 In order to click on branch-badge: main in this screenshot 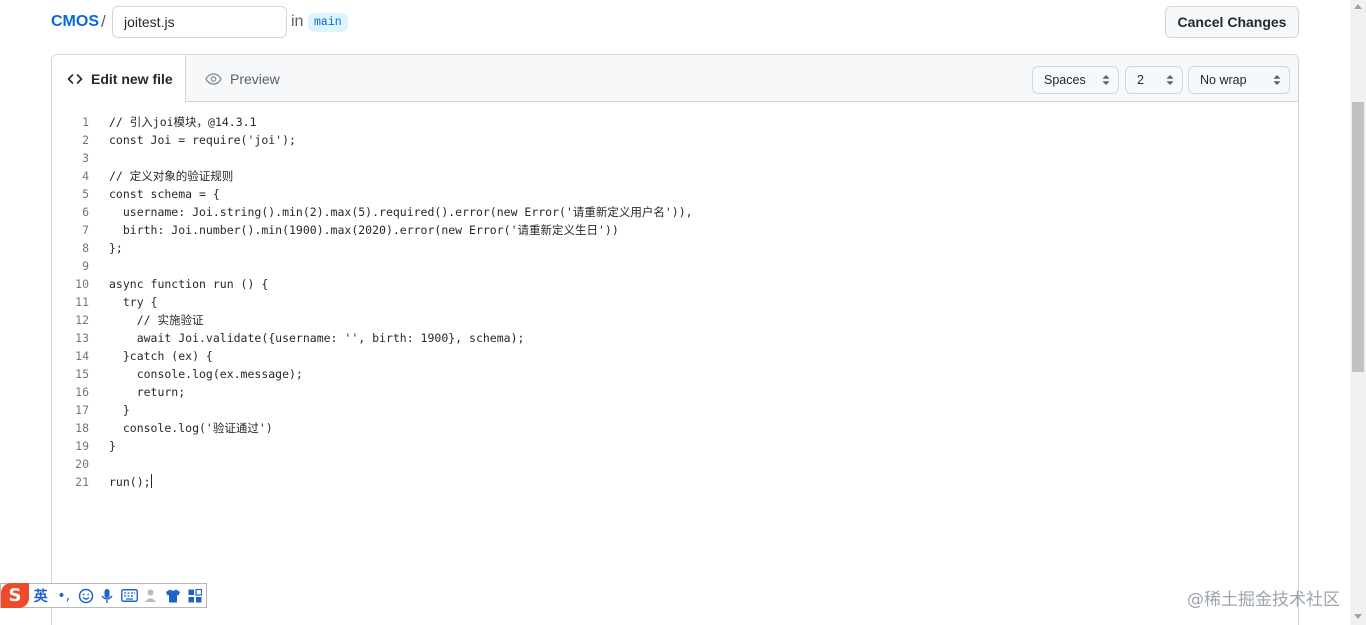, I will do `click(328, 22)`.